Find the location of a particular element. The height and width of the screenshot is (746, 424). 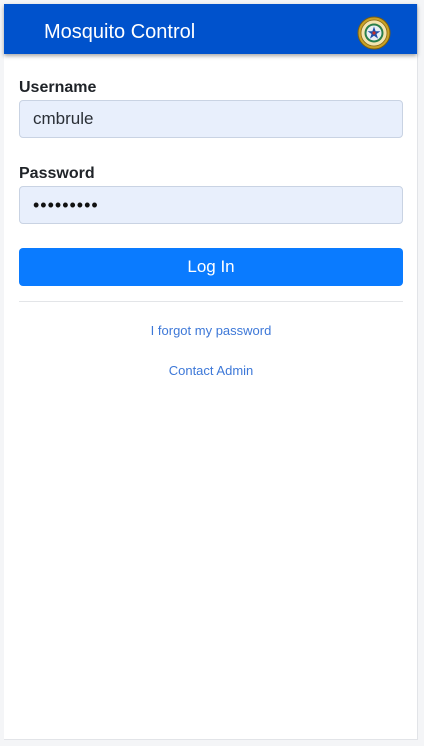

login-button: Log In is located at coordinates (211, 267).